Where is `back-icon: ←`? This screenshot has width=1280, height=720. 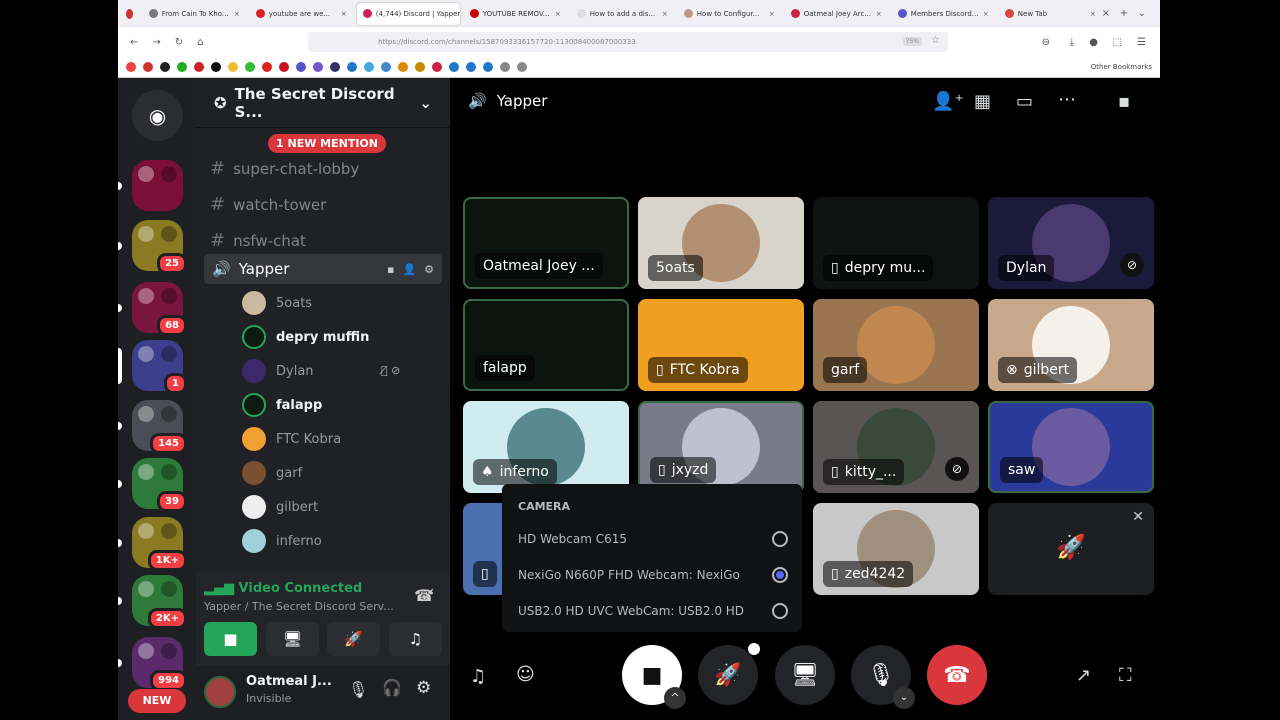 back-icon: ← is located at coordinates (134, 42).